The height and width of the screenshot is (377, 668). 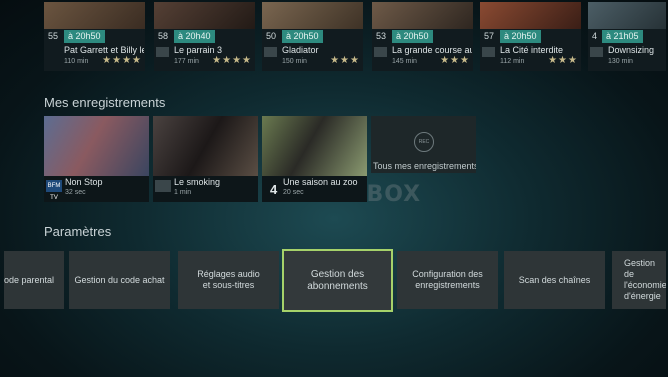 I want to click on setting-channel-scan: Scan des chaînes, so click(x=554, y=280).